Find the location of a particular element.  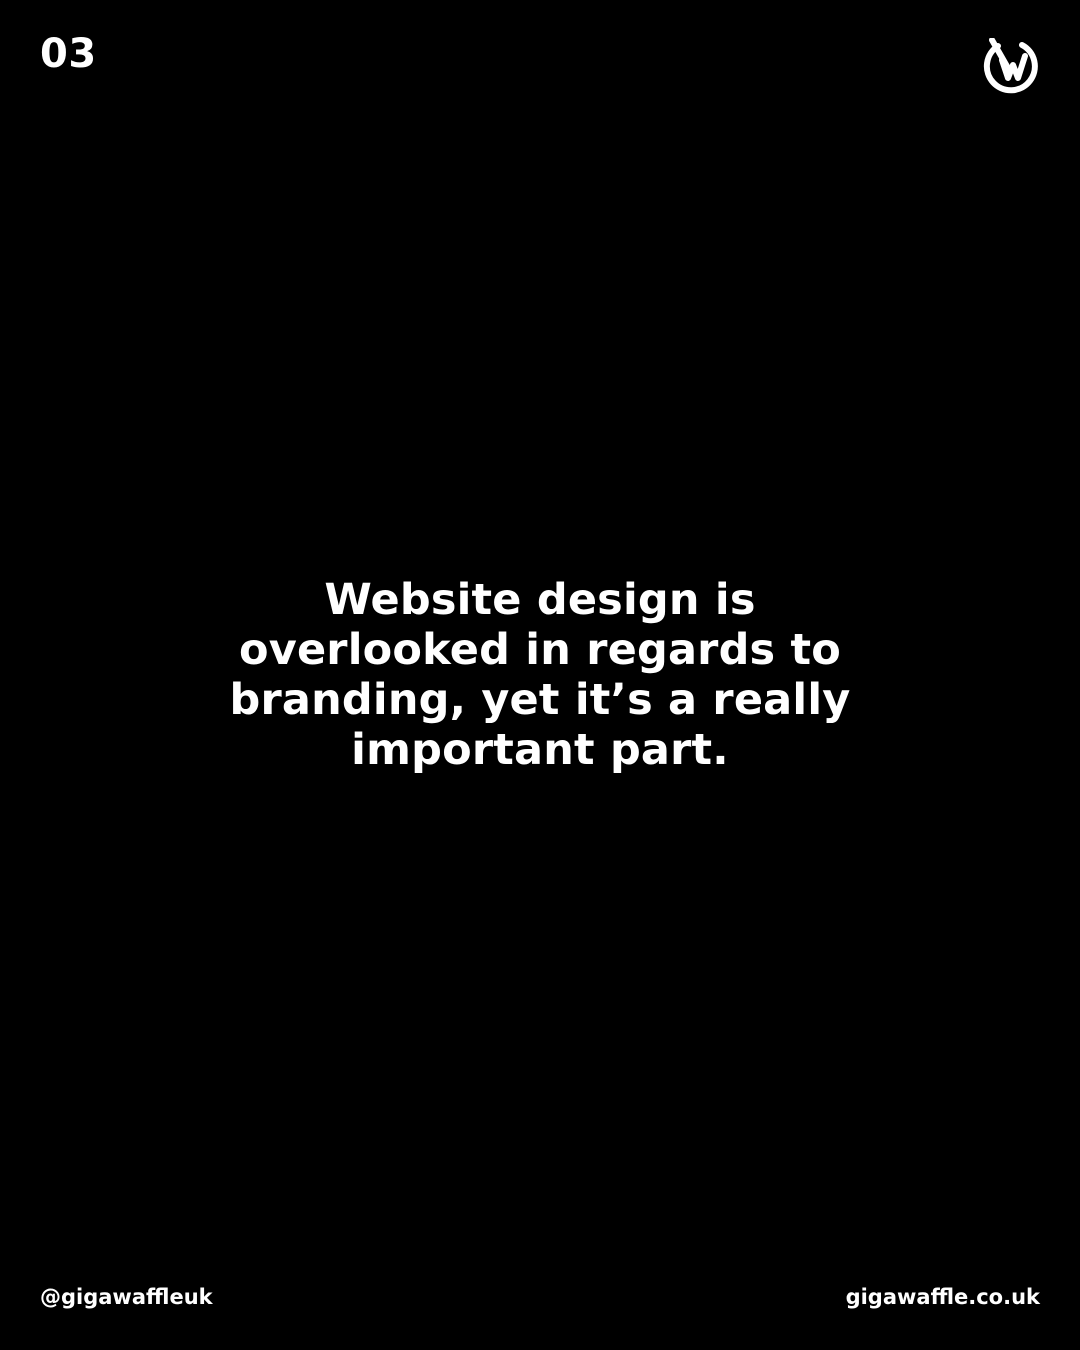

website-url: gigawaffle.co.uk is located at coordinates (942, 1297).